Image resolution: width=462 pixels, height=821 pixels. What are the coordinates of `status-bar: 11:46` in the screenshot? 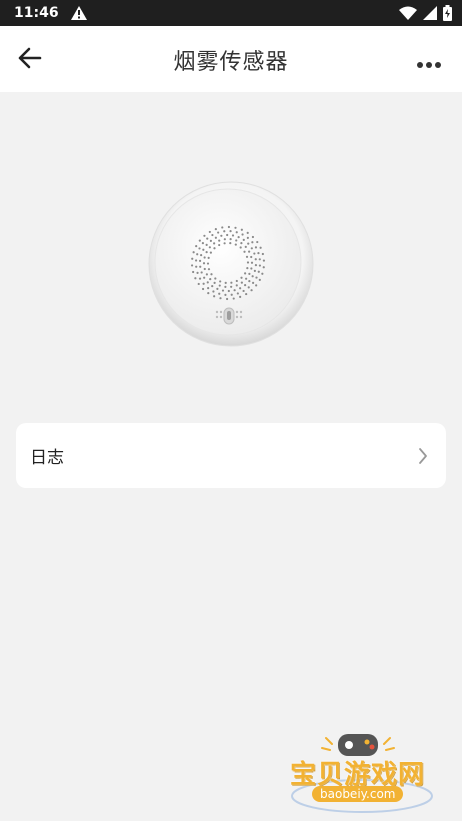 It's located at (231, 13).